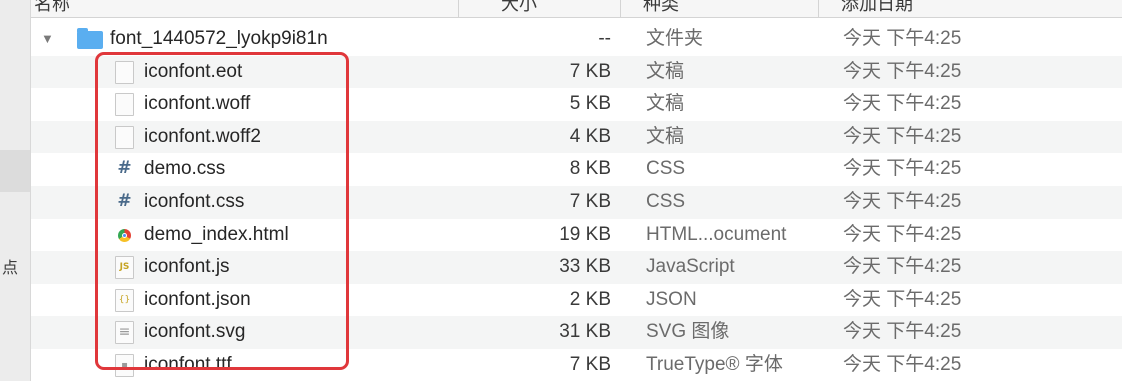  I want to click on javascript-file-icon: JS, so click(124, 268).